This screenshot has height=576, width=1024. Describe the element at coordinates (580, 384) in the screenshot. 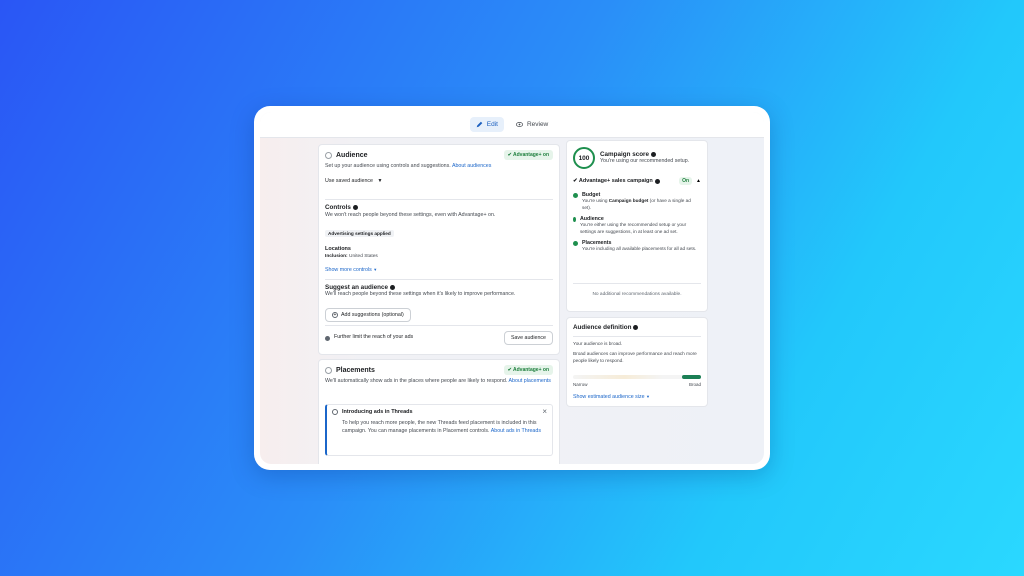

I see `narrow-label: Narrow` at that location.